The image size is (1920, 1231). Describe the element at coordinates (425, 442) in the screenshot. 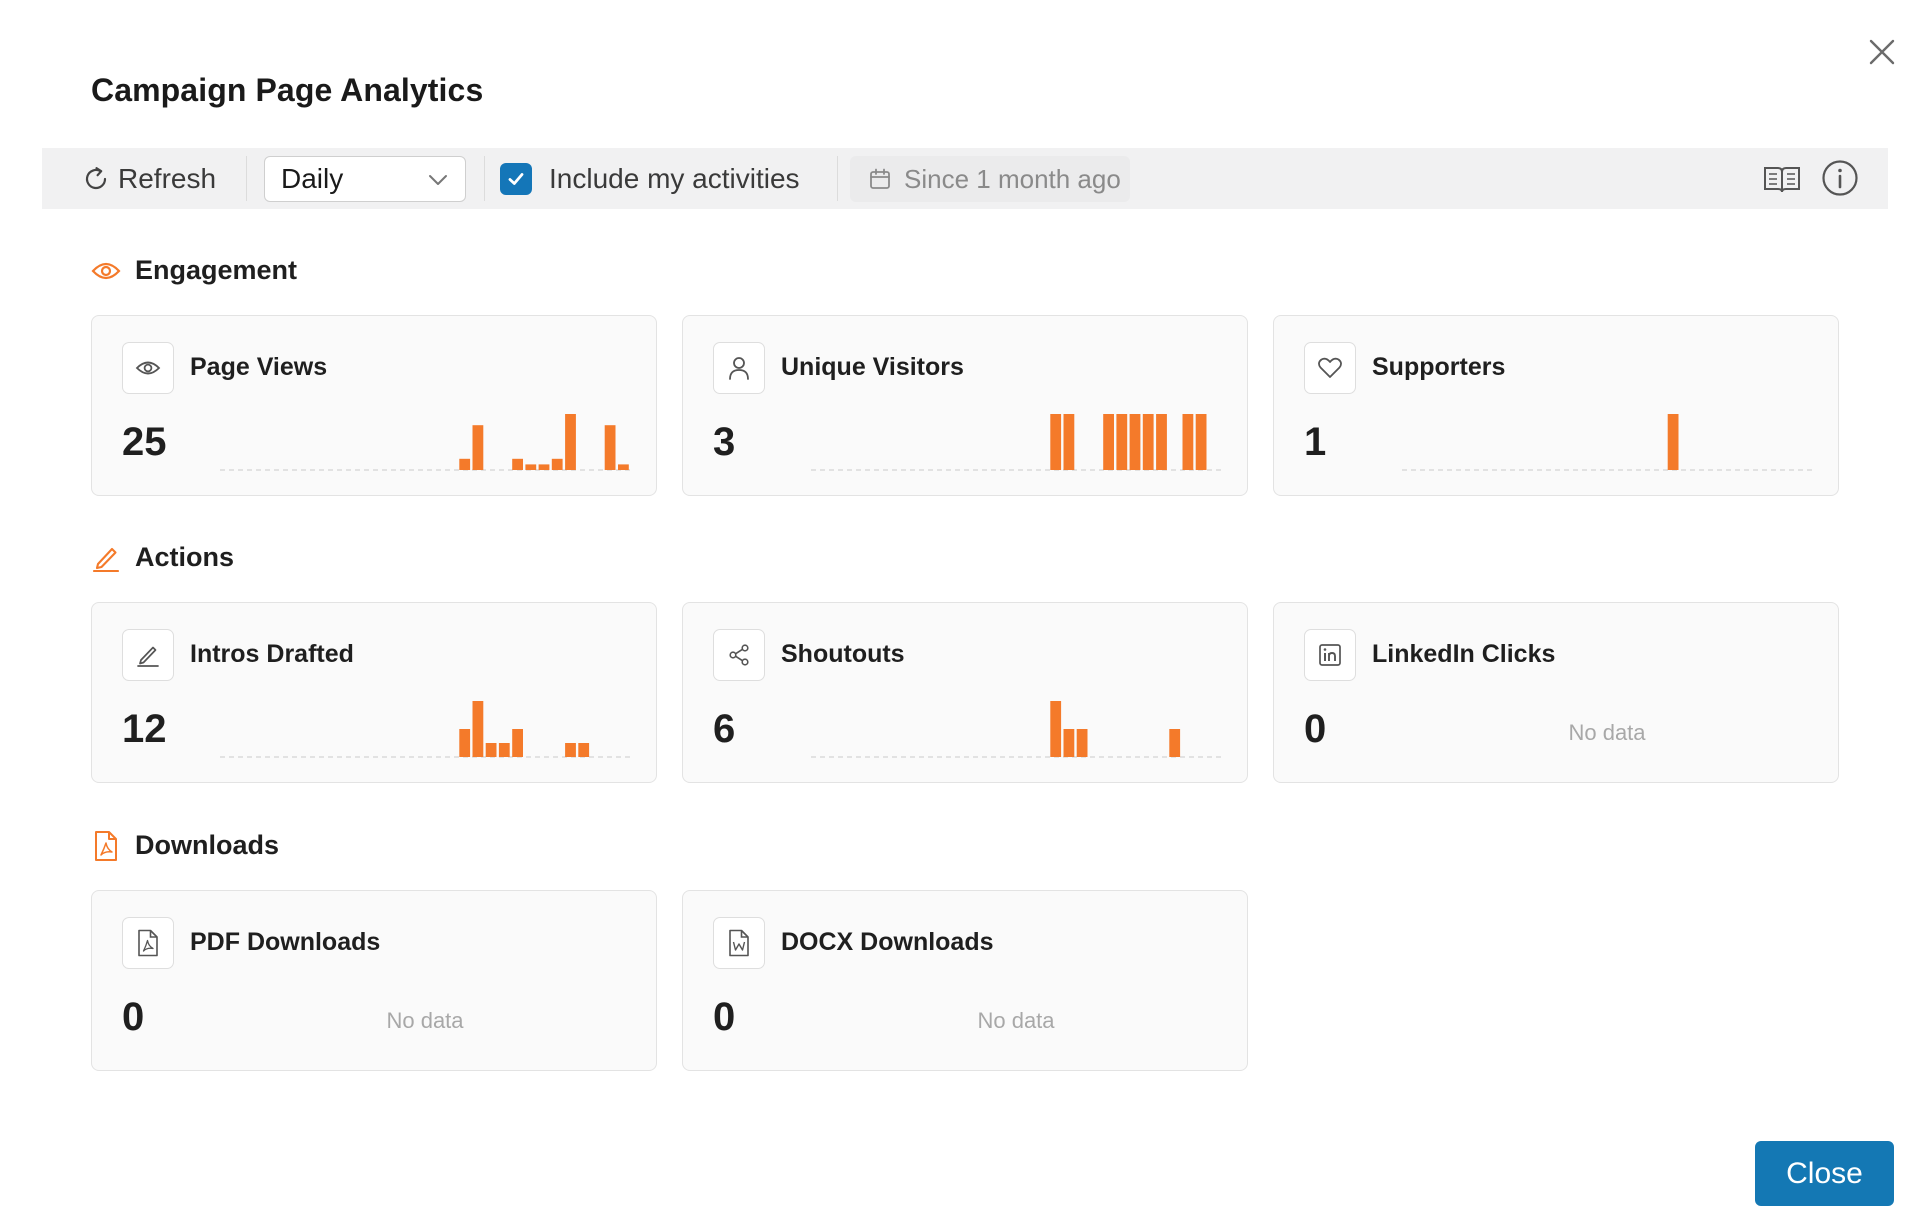

I see `sparkline-page-views` at that location.